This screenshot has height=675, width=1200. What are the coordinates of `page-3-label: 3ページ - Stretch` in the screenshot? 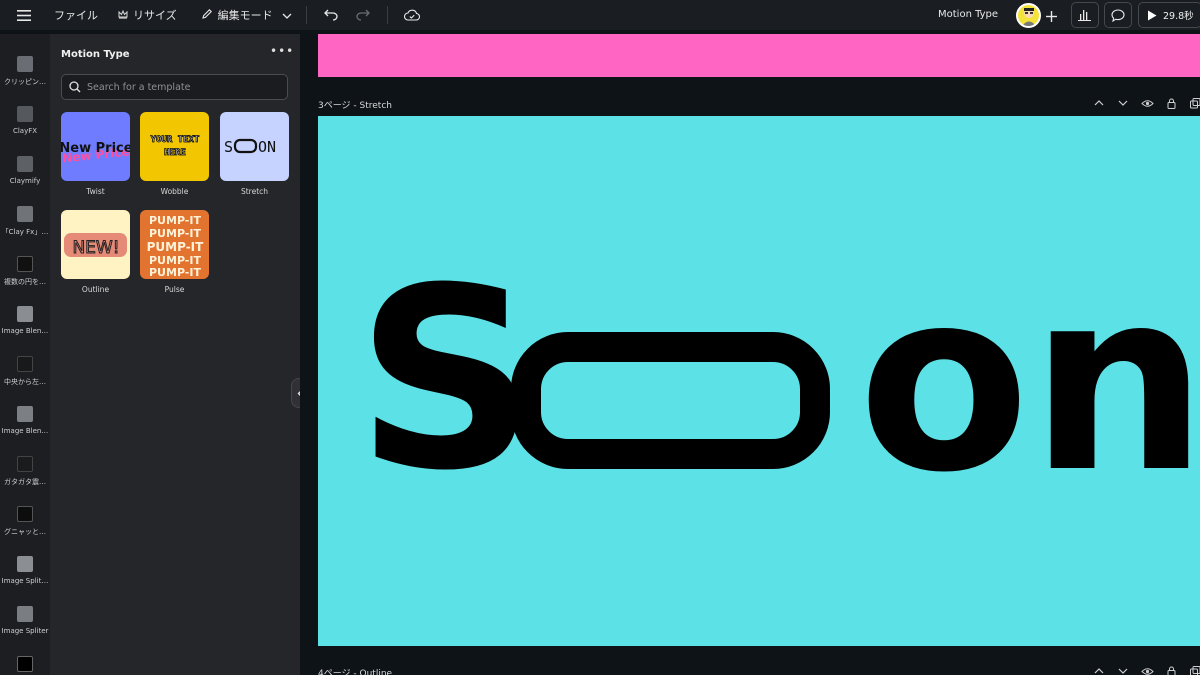 It's located at (355, 104).